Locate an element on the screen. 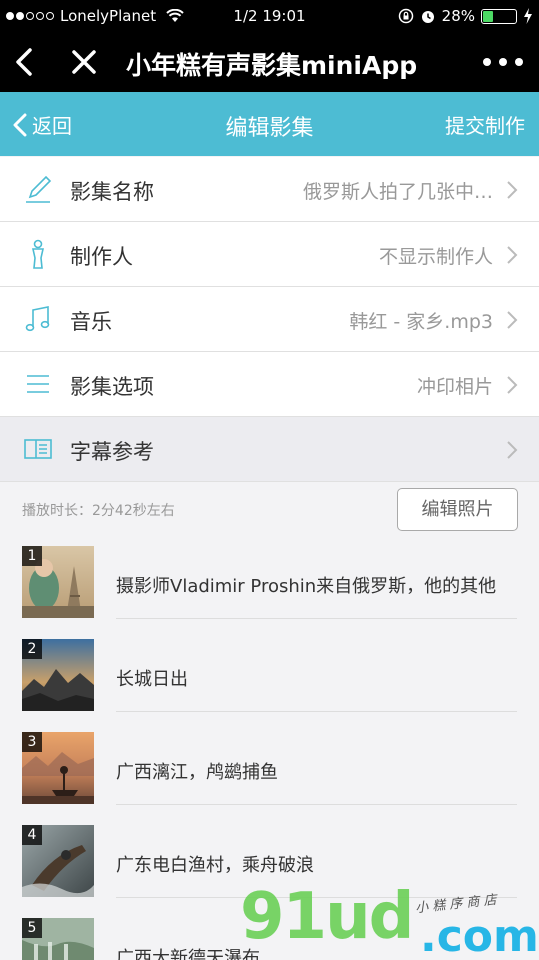  setting-label: 影集选项 is located at coordinates (112, 387).